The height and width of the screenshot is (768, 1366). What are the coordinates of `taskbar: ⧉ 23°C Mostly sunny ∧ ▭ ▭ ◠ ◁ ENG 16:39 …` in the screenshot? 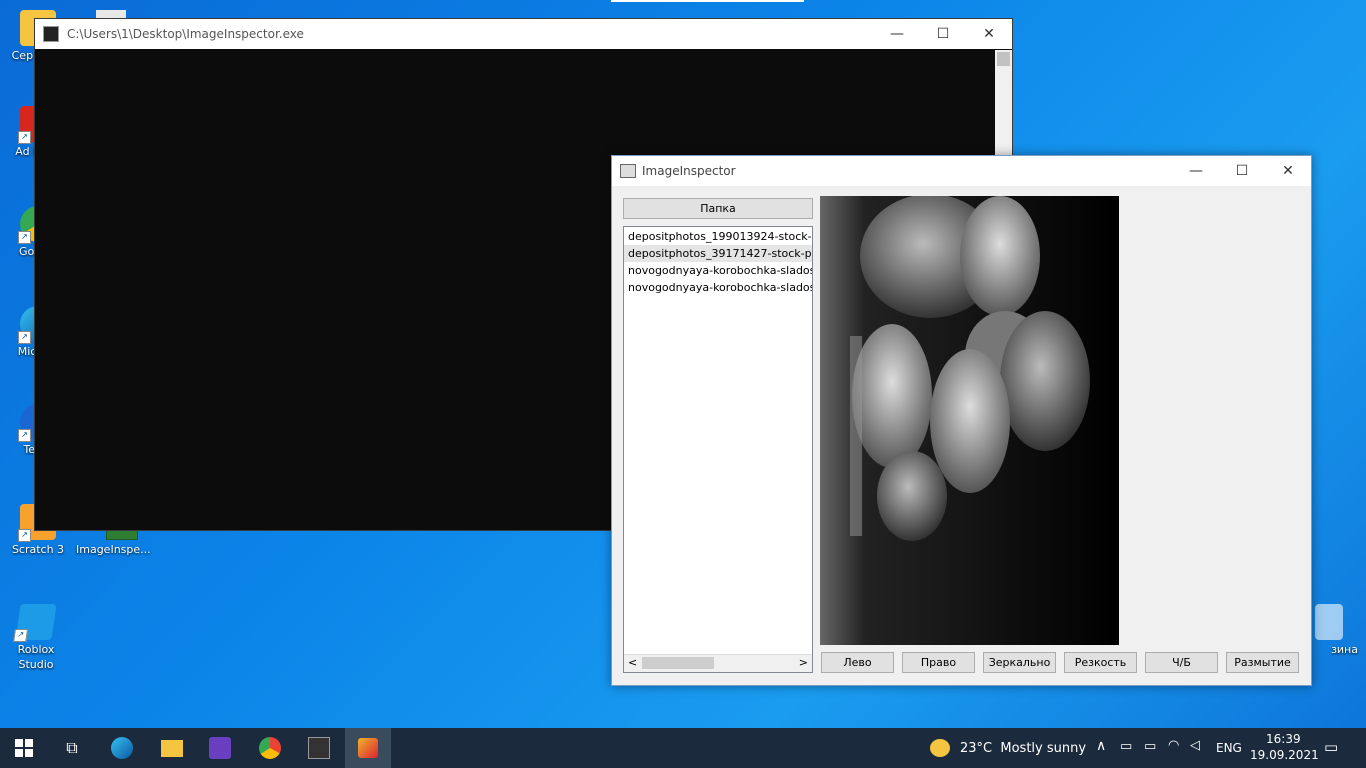 It's located at (683, 748).